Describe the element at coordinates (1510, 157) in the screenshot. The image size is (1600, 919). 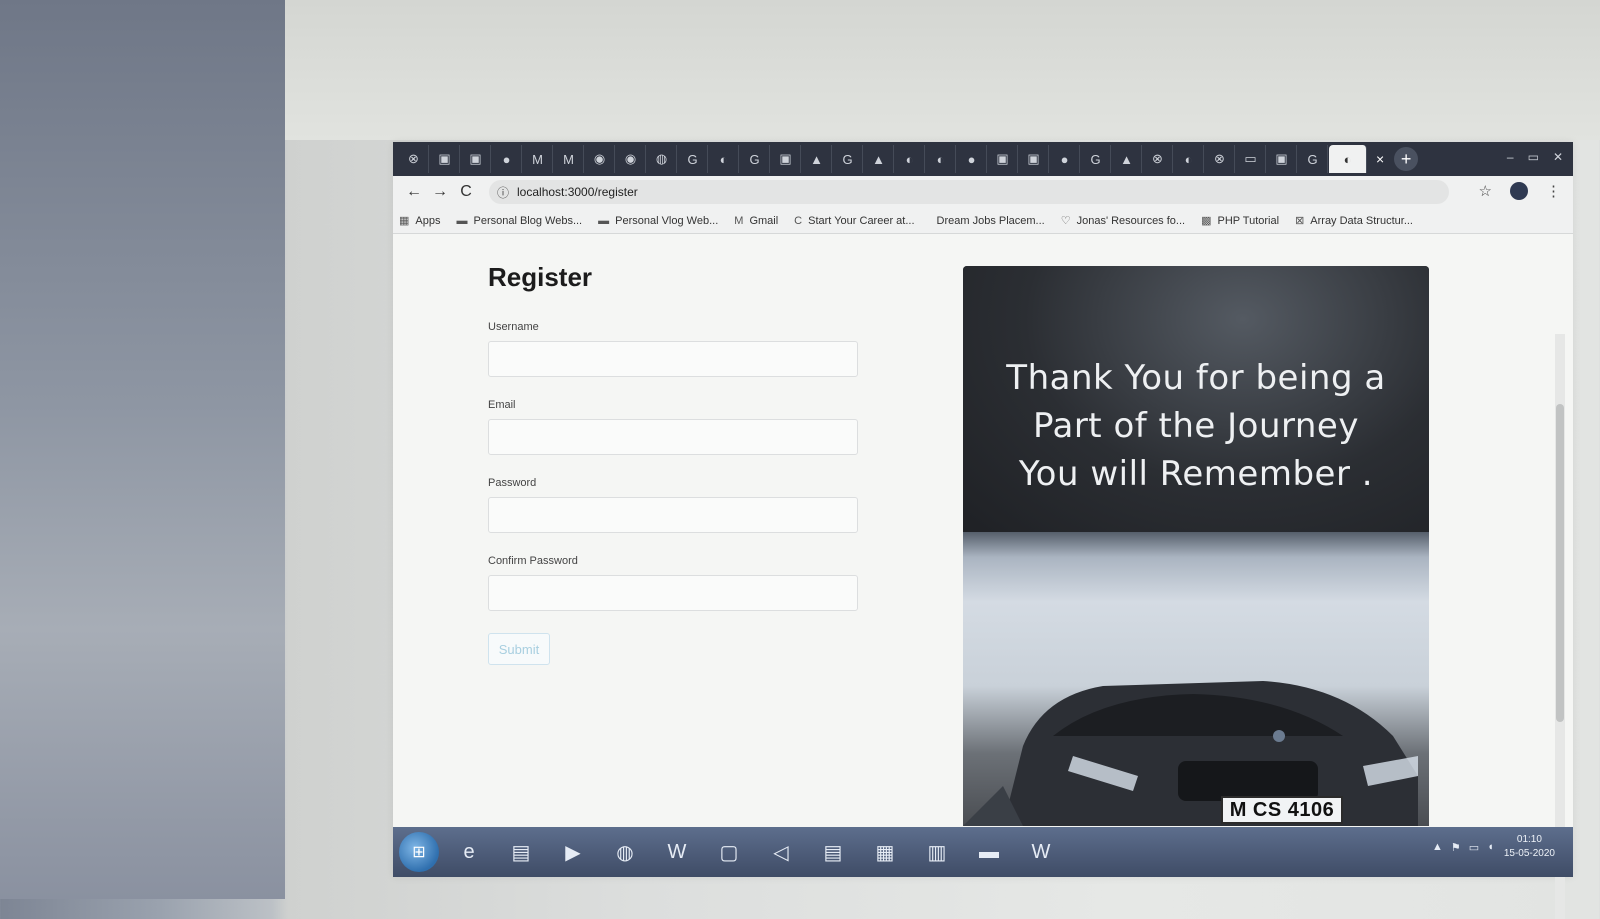
I see `minimize-button: –` at that location.